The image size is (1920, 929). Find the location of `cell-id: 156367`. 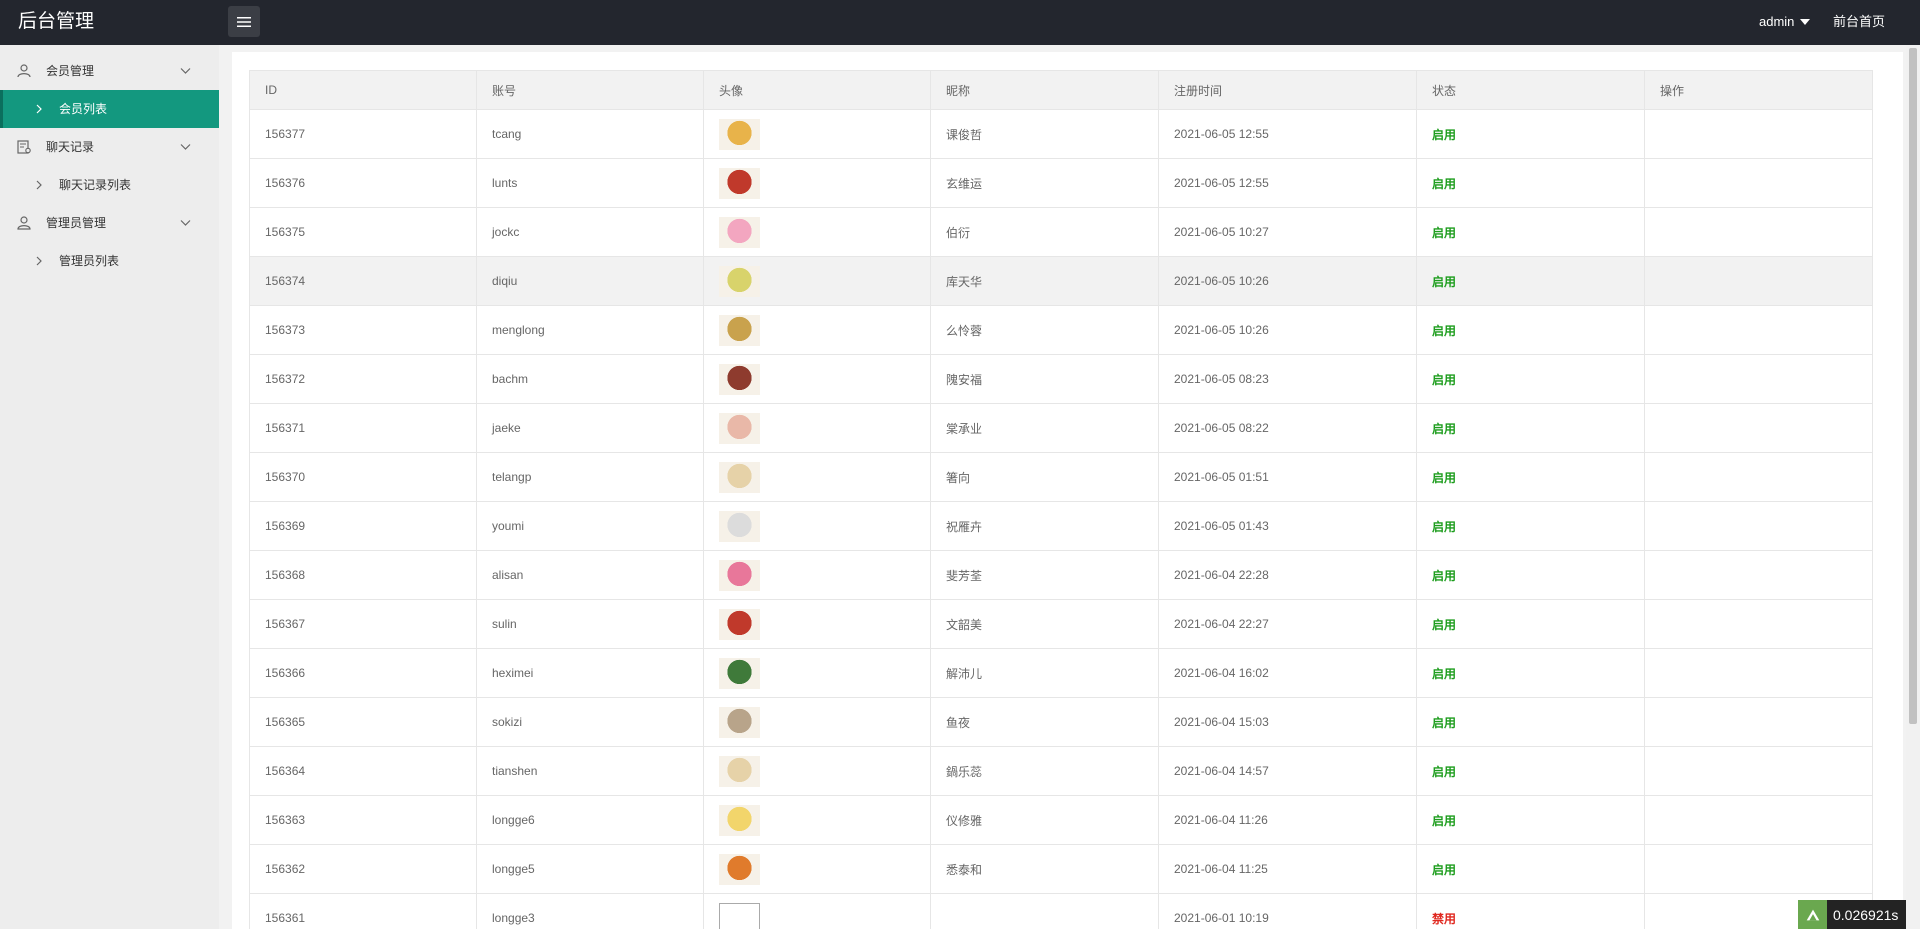

cell-id: 156367 is located at coordinates (363, 624).